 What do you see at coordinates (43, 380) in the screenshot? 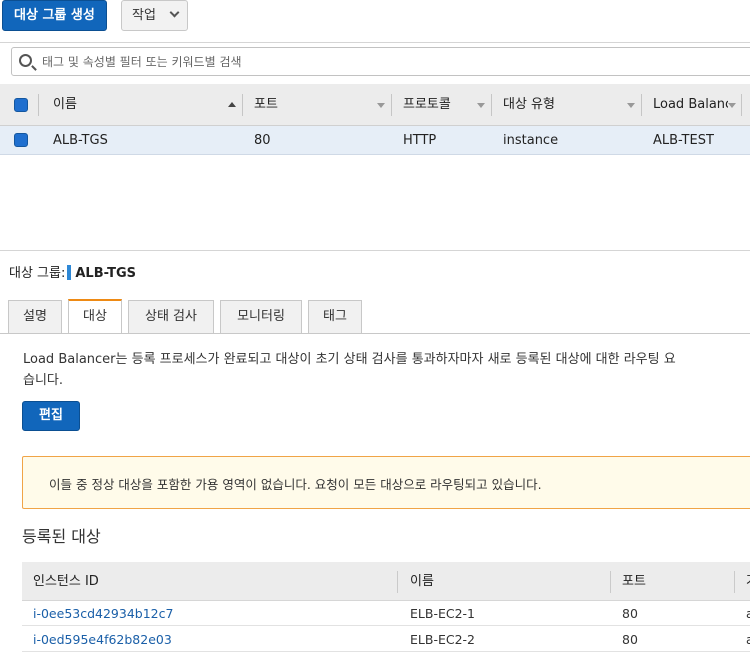
I see `description-line-2: 습니다.` at bounding box center [43, 380].